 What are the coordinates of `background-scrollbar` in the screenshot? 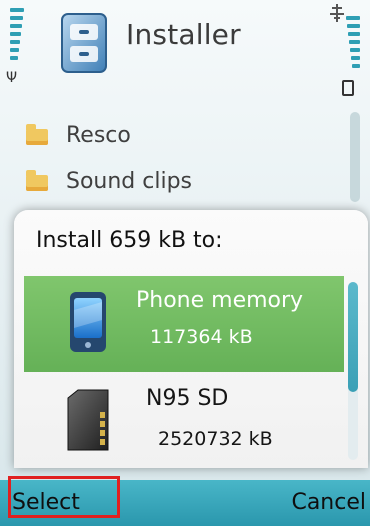 It's located at (355, 157).